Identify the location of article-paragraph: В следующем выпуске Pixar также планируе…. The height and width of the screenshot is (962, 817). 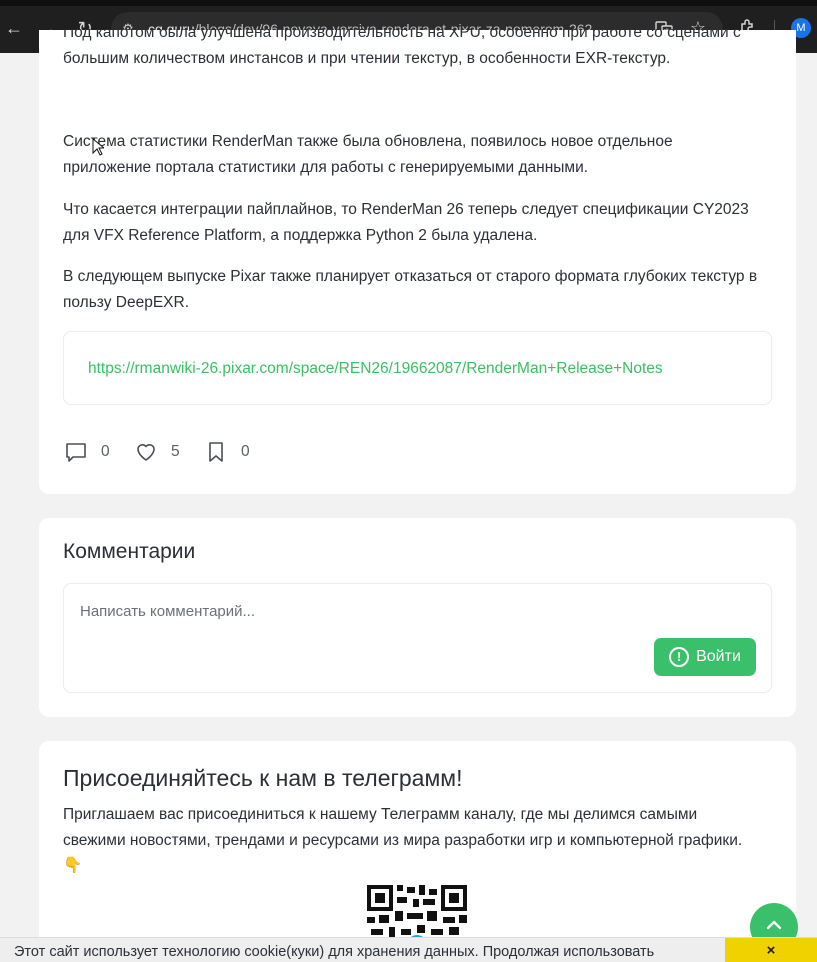
(410, 289).